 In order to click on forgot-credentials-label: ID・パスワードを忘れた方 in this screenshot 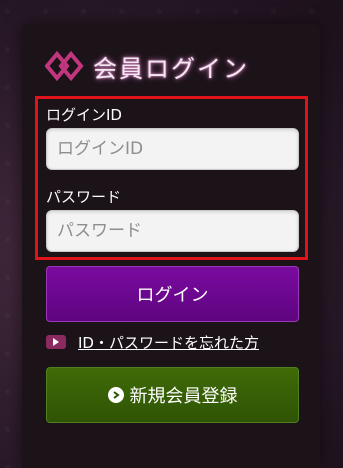, I will do `click(168, 342)`.